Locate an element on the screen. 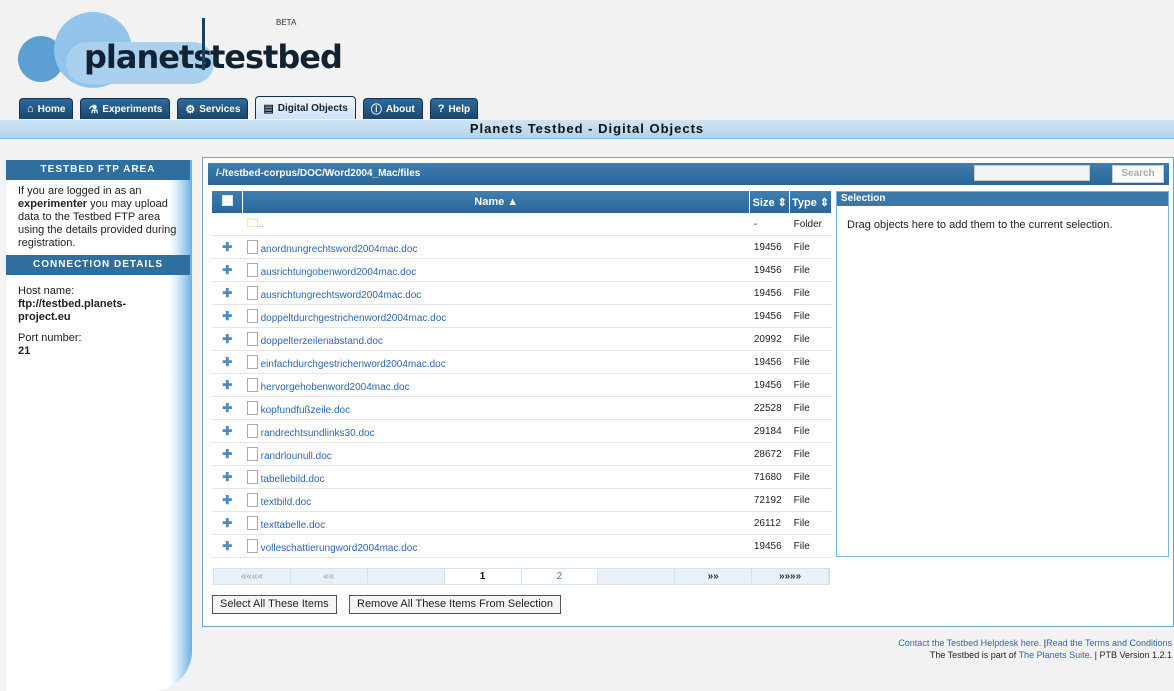 The width and height of the screenshot is (1174, 691). file-row: ✚ kopfundfußzeile.doc 22528 File is located at coordinates (522, 408).